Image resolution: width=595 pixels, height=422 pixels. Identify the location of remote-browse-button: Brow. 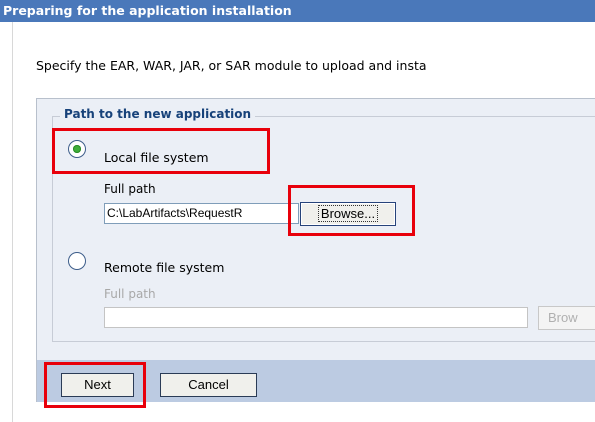
(566, 318).